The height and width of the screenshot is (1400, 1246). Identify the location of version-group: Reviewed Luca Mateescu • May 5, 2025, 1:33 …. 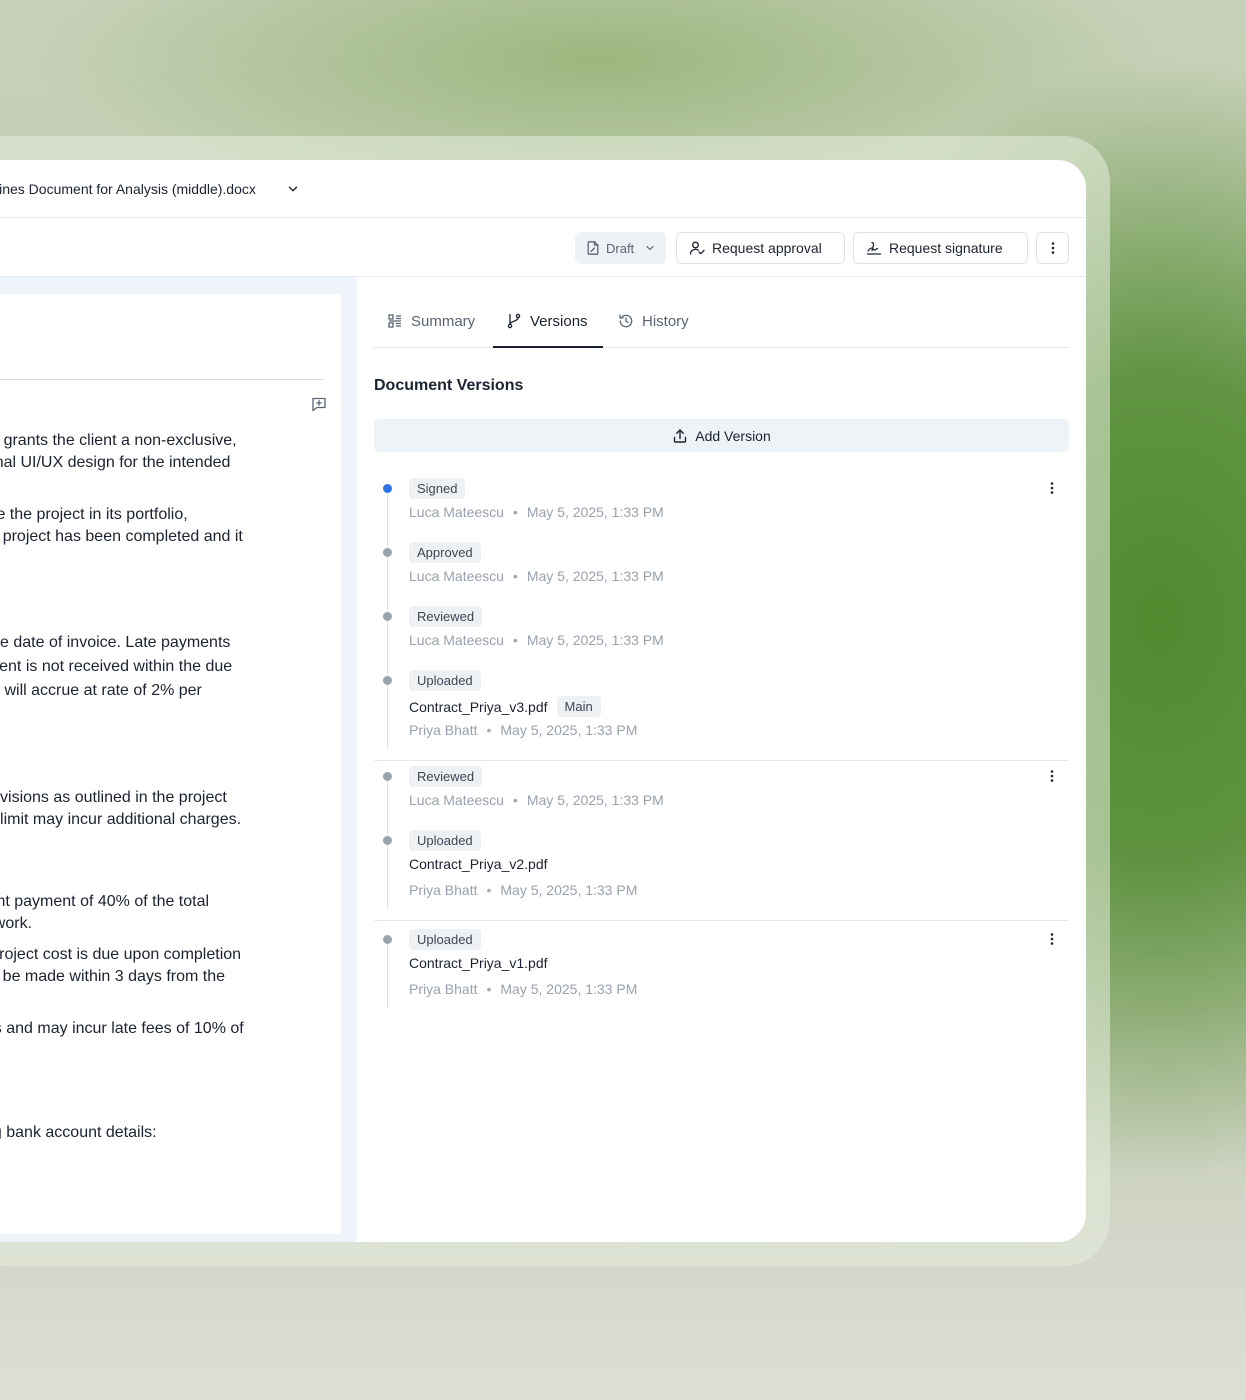
(721, 843).